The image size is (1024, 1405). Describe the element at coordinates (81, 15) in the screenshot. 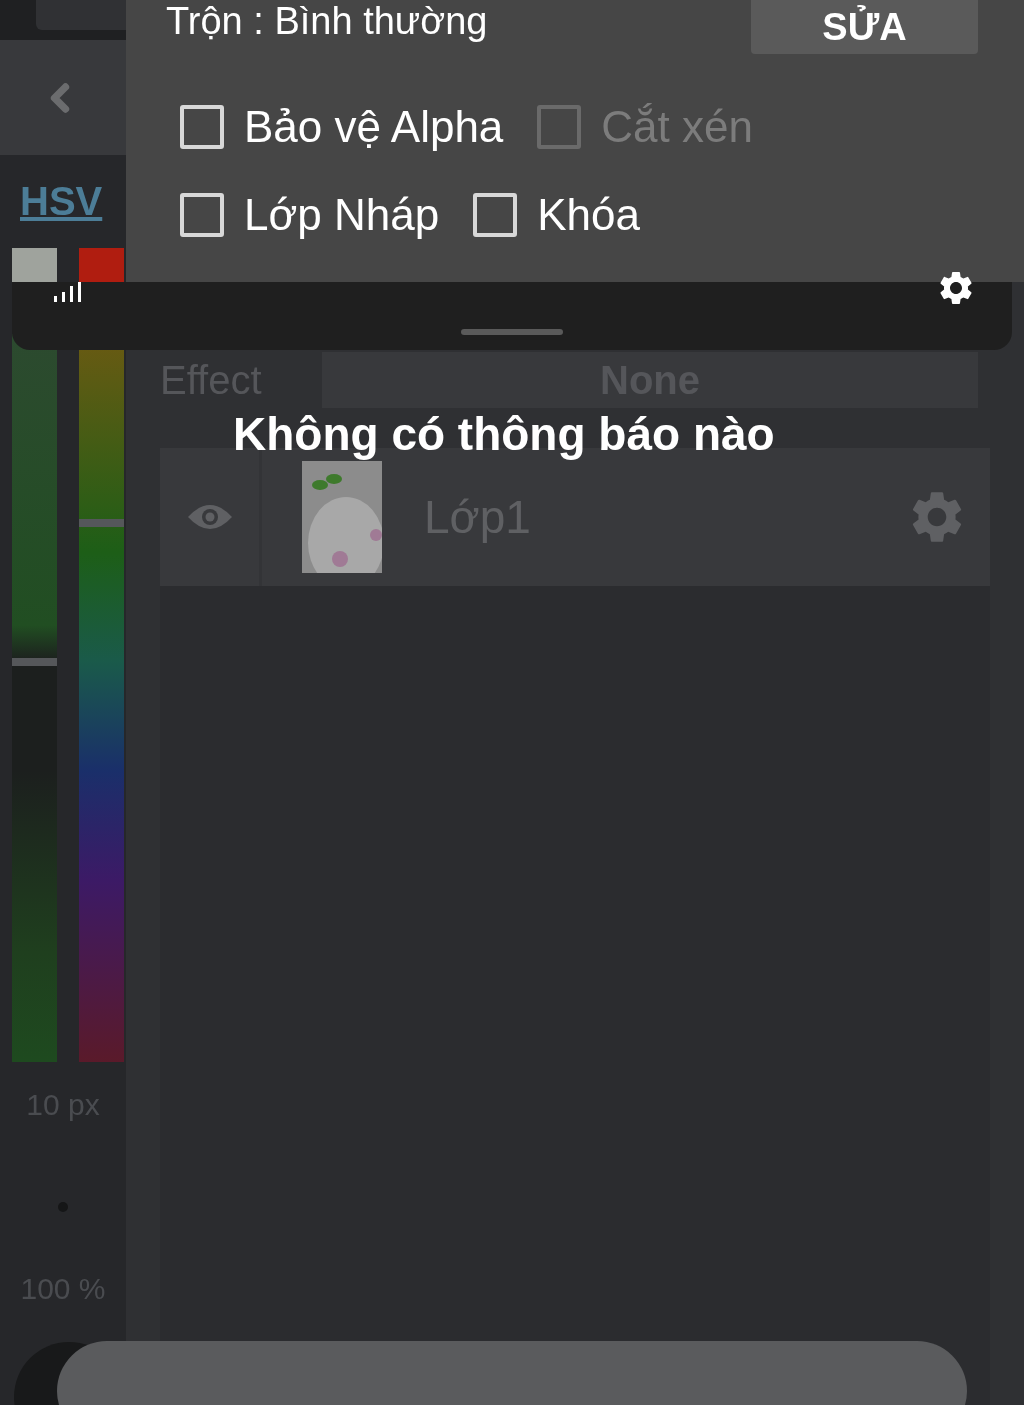

I see `toolbar-button` at that location.